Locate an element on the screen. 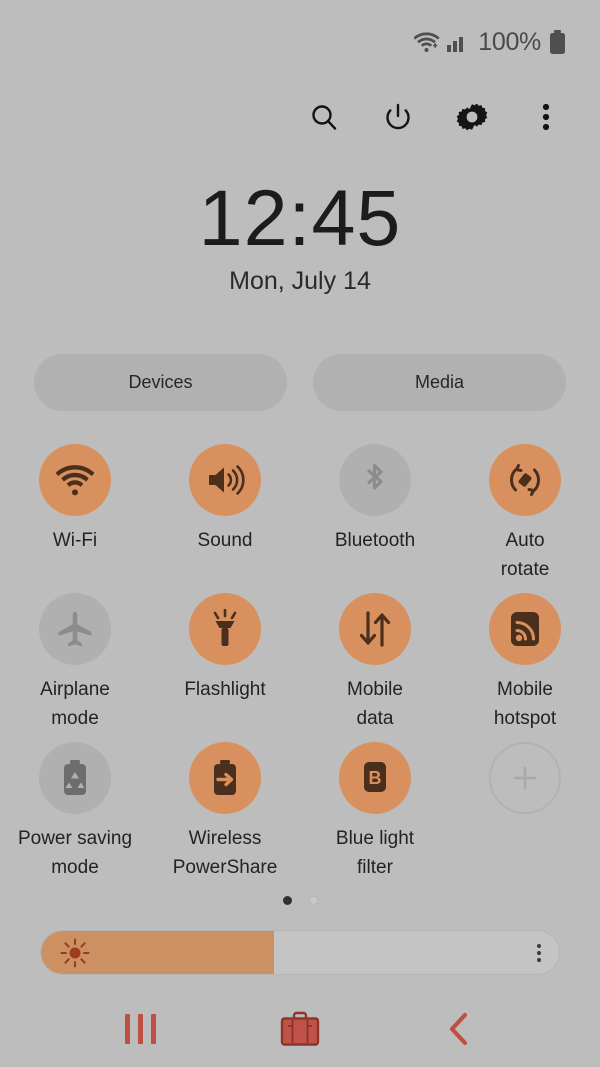  toggle-blue-light-filter: B Blue light filter is located at coordinates (375, 812).